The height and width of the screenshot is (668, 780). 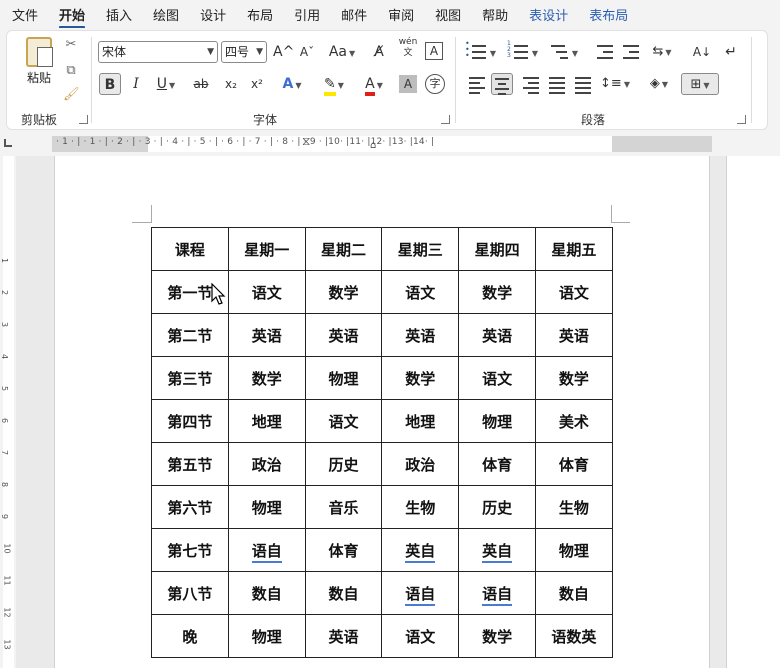 What do you see at coordinates (136, 84) in the screenshot?
I see `italic-button: I` at bounding box center [136, 84].